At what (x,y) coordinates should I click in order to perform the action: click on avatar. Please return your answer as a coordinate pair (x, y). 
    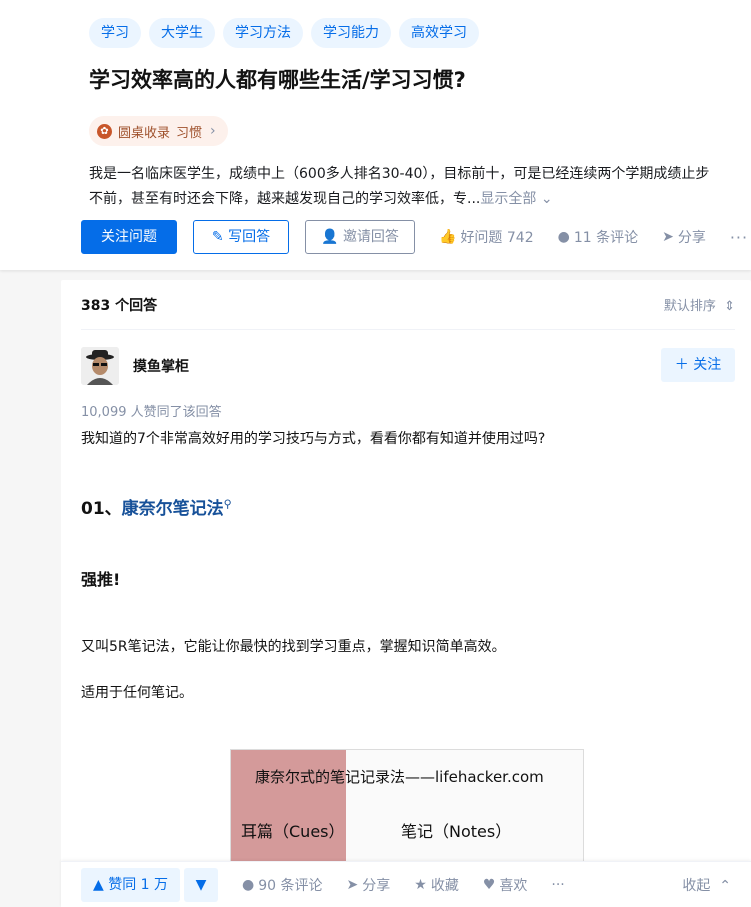
    Looking at the image, I should click on (100, 366).